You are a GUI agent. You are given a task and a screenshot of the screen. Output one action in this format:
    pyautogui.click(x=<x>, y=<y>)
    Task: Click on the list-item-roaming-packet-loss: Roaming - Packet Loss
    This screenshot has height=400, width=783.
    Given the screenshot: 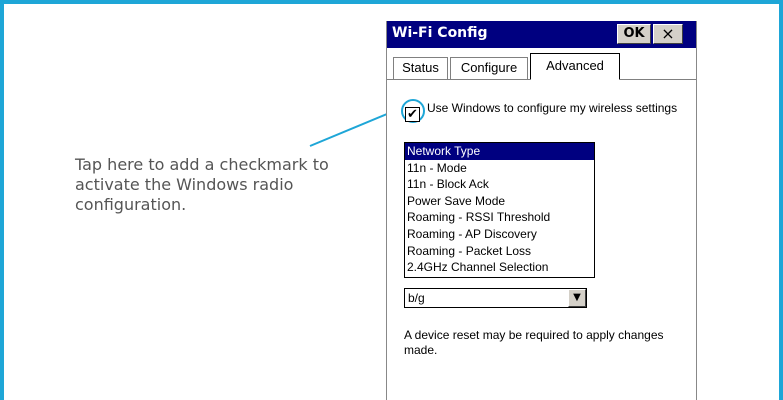 What is the action you would take?
    pyautogui.click(x=499, y=251)
    